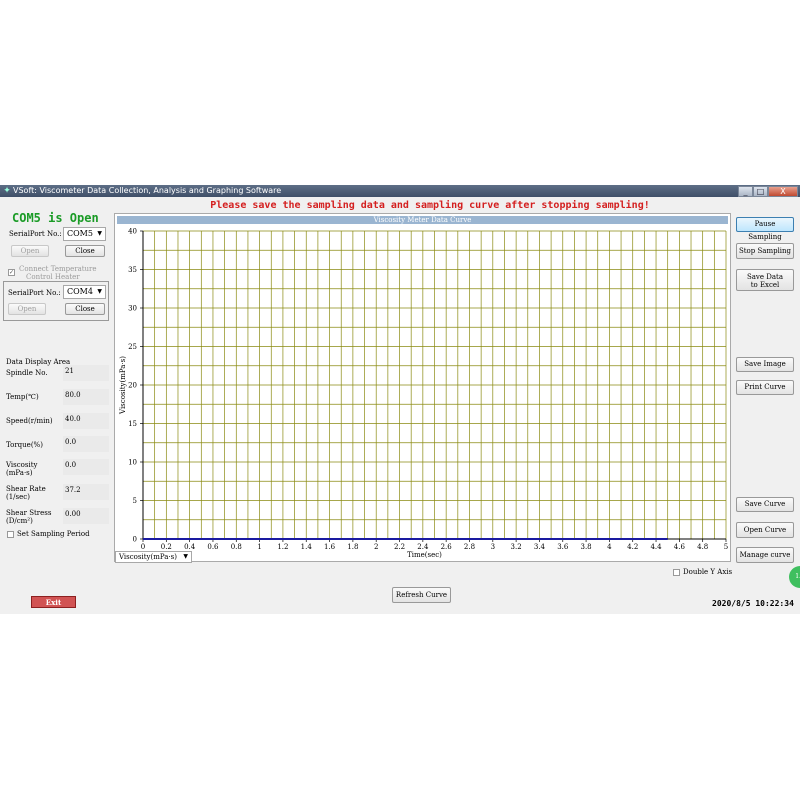 Image resolution: width=800 pixels, height=800 pixels. What do you see at coordinates (18, 497) in the screenshot?
I see `field-unit: (1/sec)` at bounding box center [18, 497].